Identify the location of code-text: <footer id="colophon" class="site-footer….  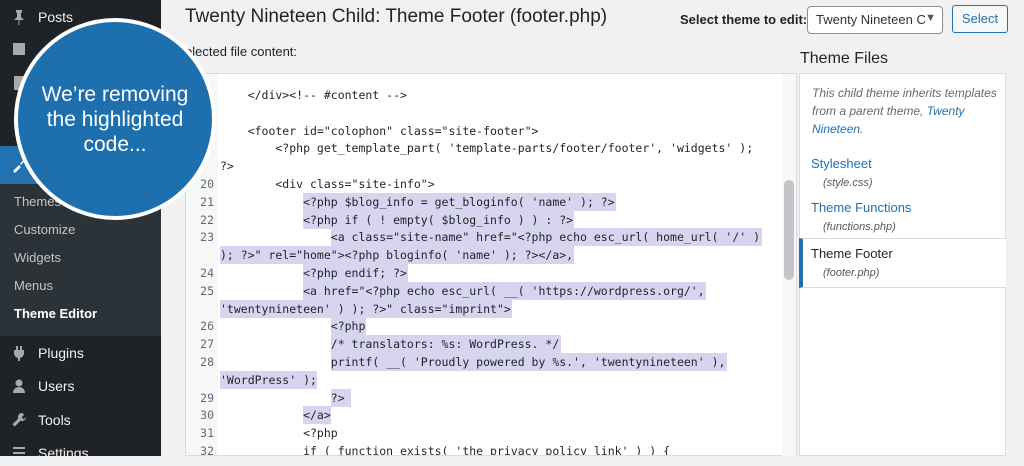
(379, 130).